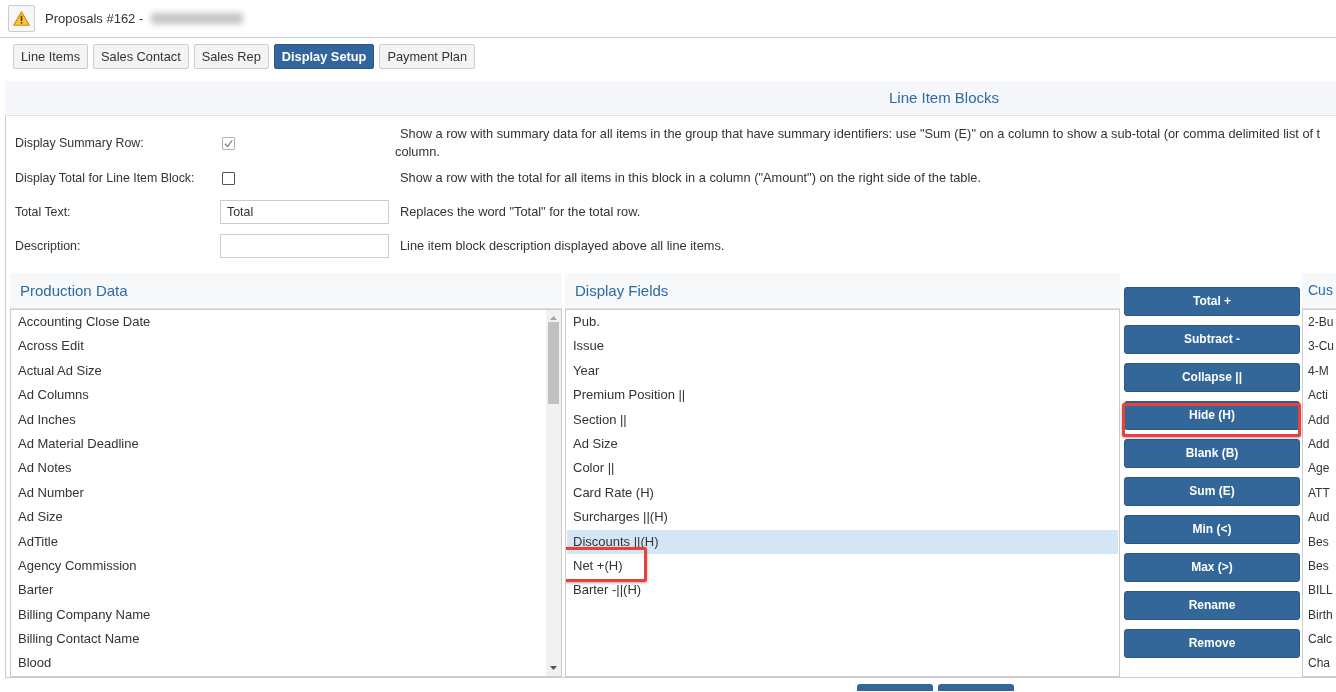  What do you see at coordinates (278, 346) in the screenshot?
I see `list-item: Across Edit` at bounding box center [278, 346].